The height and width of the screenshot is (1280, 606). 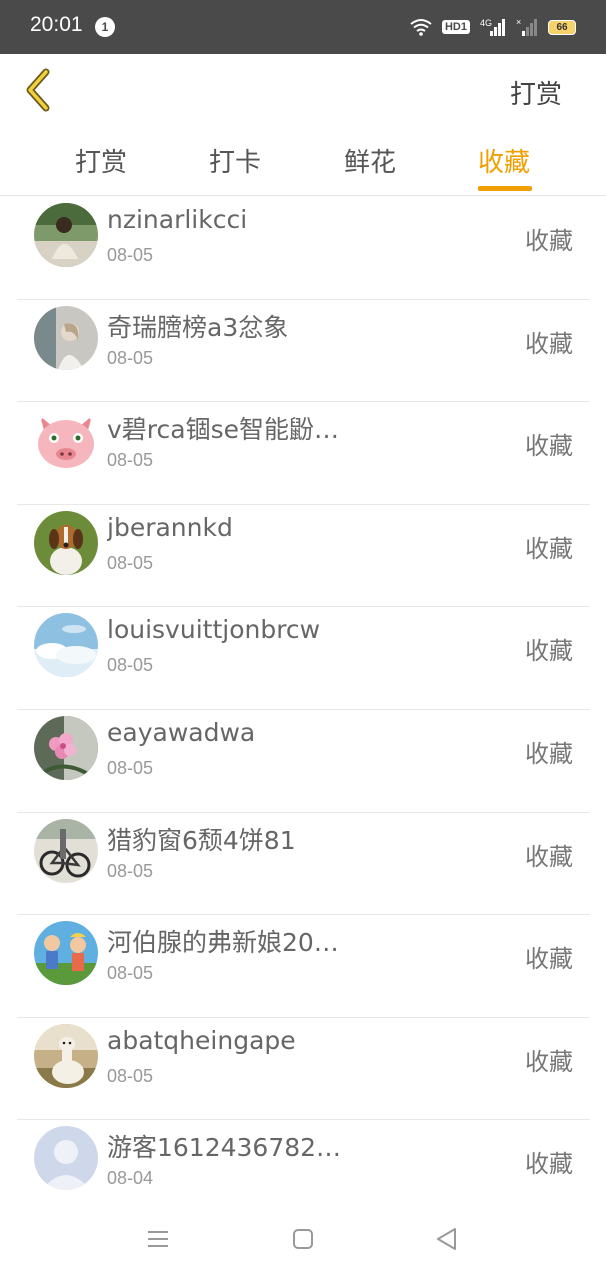 I want to click on back-triangle-icon, so click(x=446, y=1239).